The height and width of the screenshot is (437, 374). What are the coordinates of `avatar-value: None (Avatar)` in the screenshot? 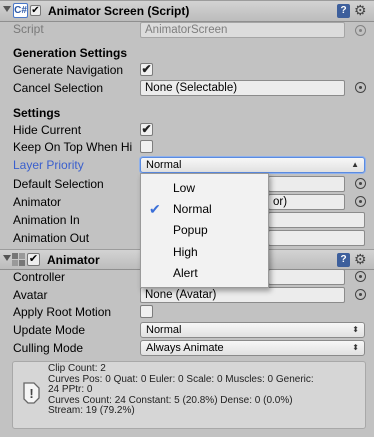 It's located at (181, 295).